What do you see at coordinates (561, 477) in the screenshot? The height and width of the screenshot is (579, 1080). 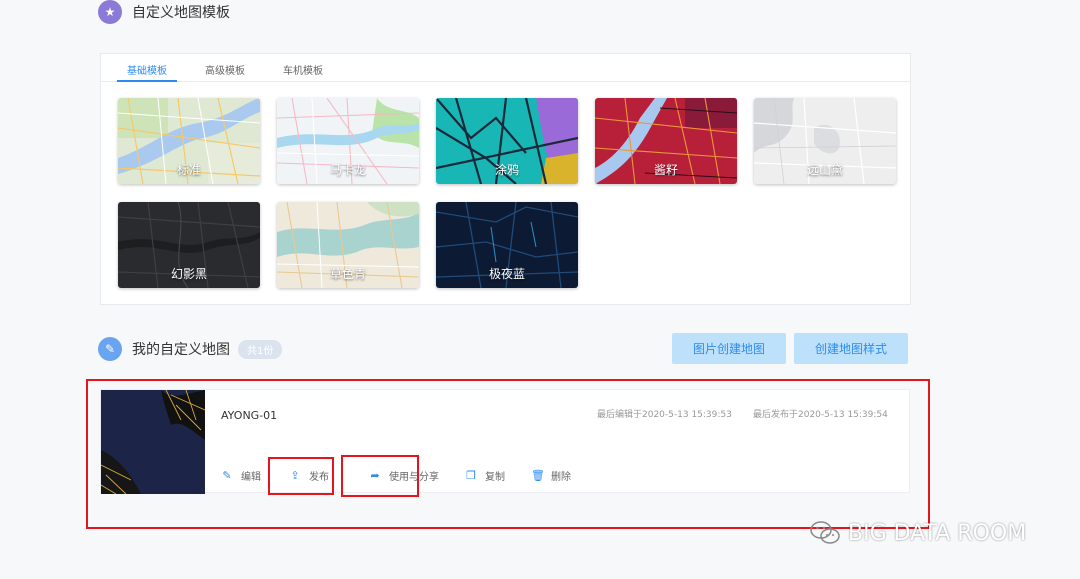 I see `delete-label: 删除` at bounding box center [561, 477].